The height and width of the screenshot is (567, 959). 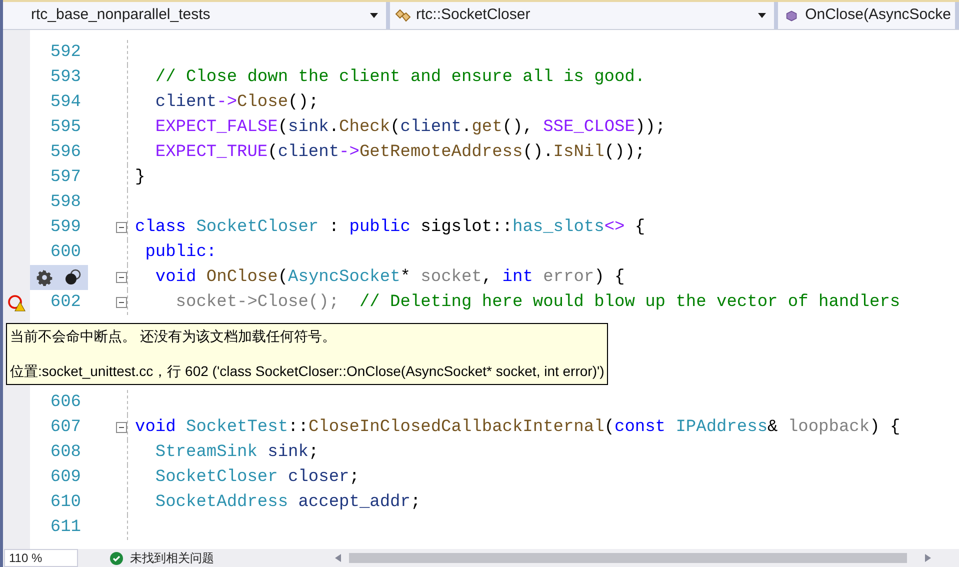 What do you see at coordinates (65, 103) in the screenshot?
I see `line-number: 594` at bounding box center [65, 103].